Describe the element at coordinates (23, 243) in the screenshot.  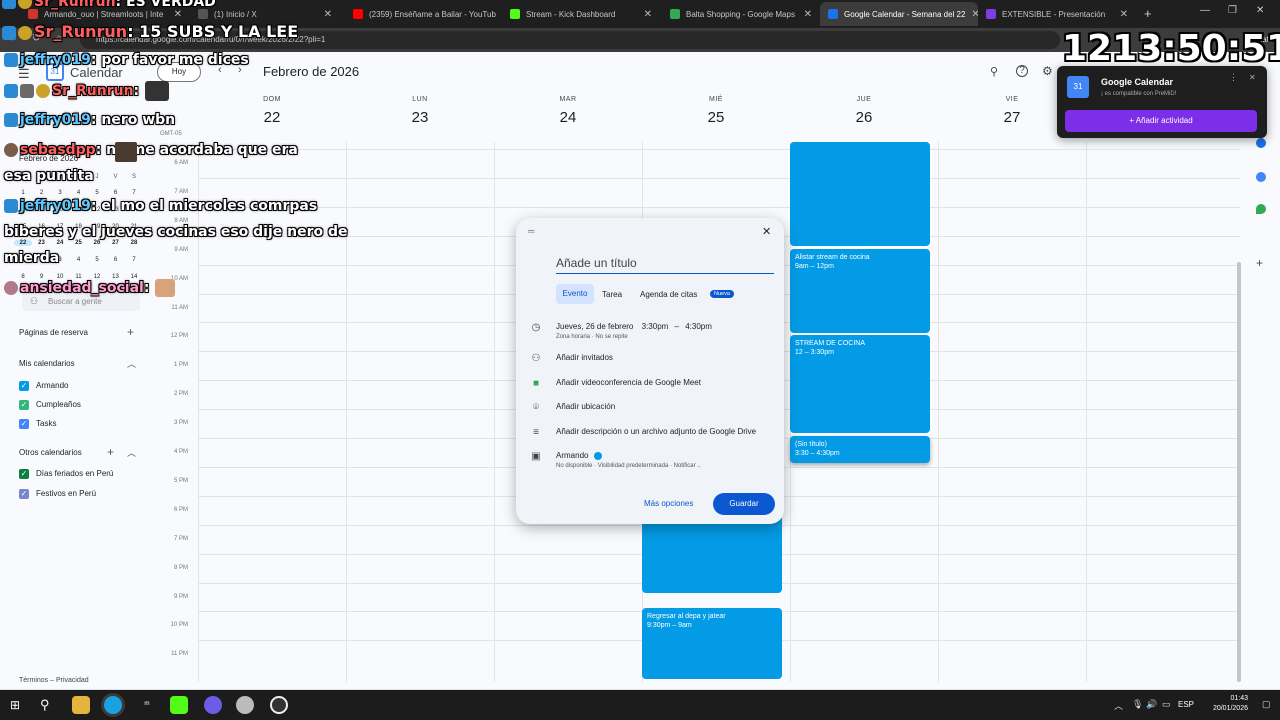
I see `mini-day: 22` at that location.